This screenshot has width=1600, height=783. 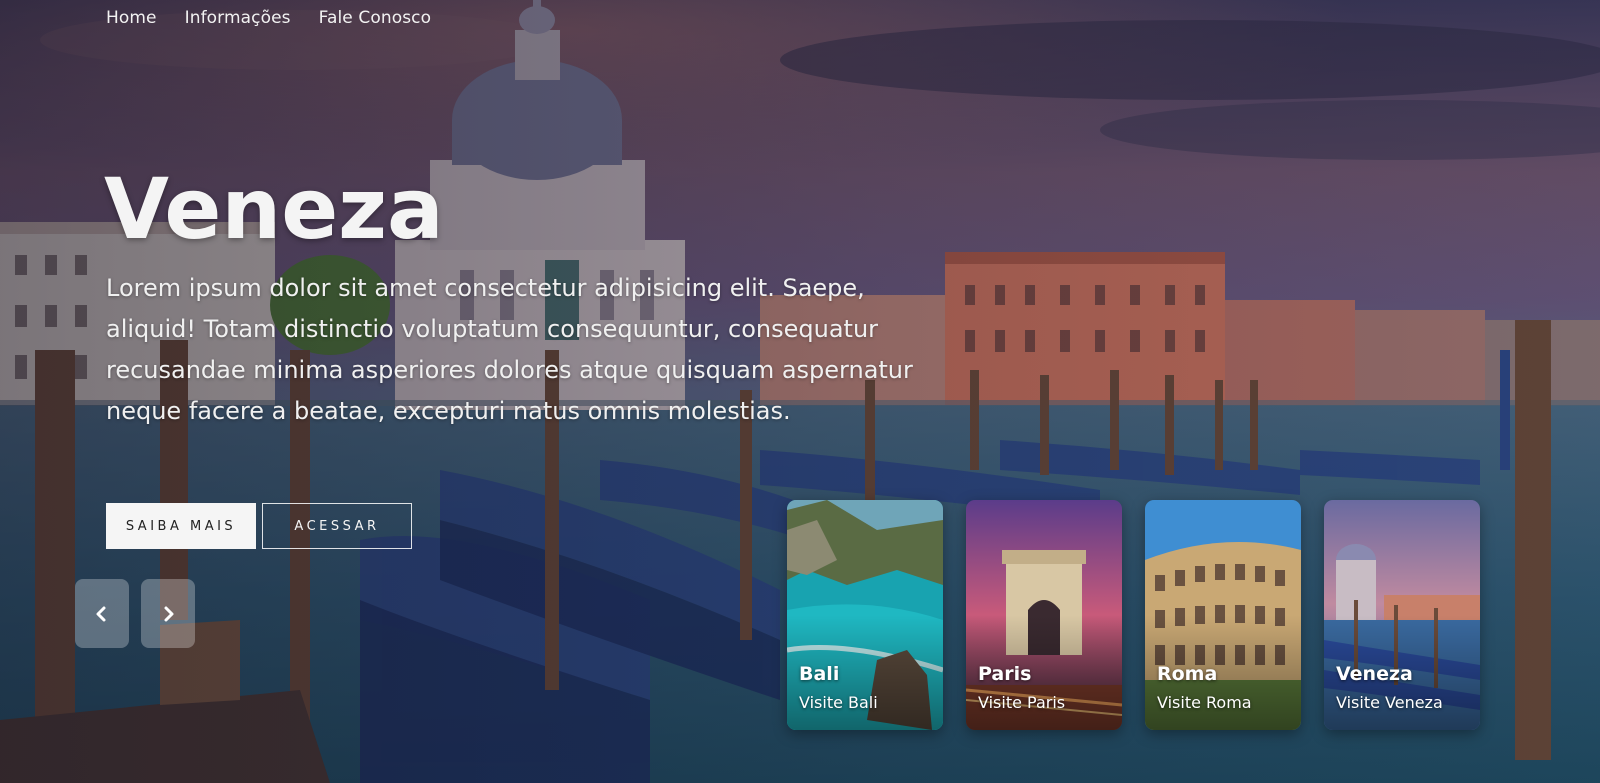 I want to click on nav-link-home: Home, so click(x=131, y=18).